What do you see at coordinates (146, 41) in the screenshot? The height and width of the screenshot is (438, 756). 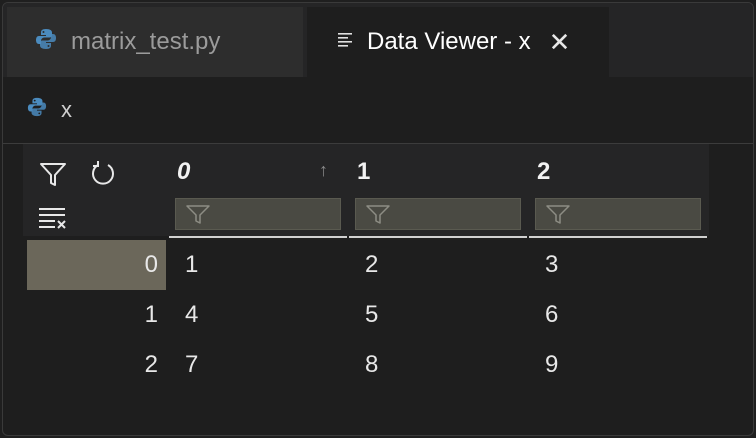 I see `tab-label: matrix_test.py` at bounding box center [146, 41].